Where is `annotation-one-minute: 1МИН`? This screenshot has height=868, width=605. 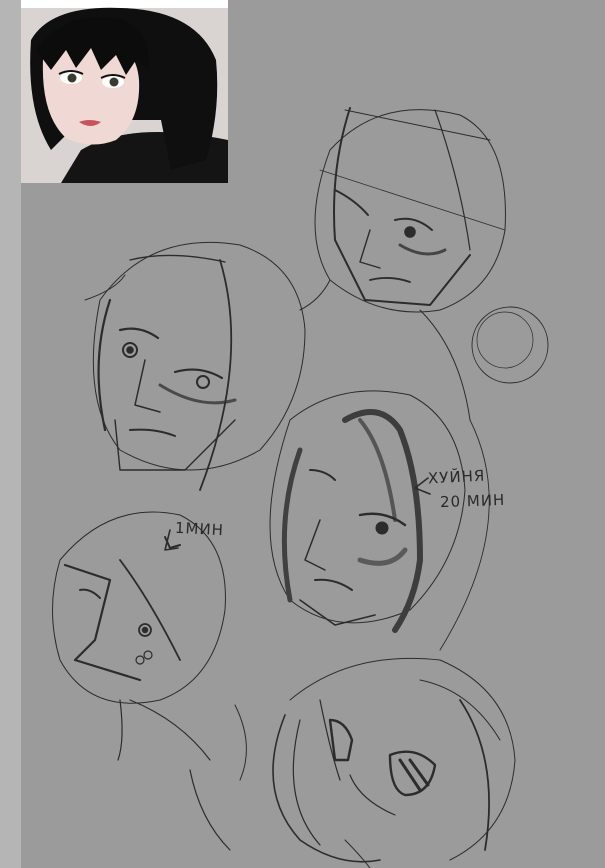 annotation-one-minute: 1МИН is located at coordinates (199, 529).